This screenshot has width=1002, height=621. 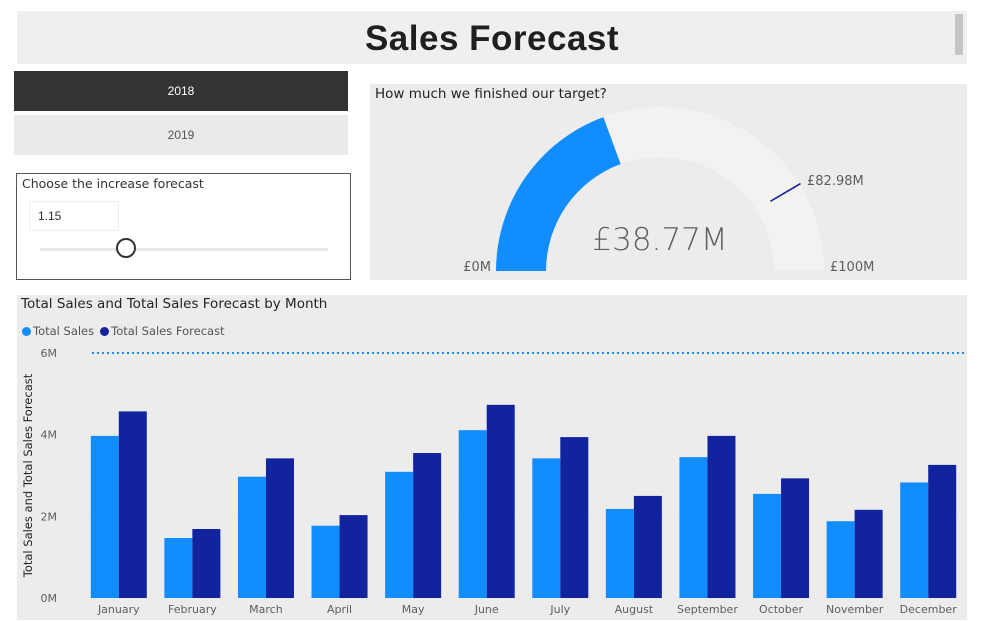 I want to click on gauge-min-label: £0M, so click(x=477, y=267).